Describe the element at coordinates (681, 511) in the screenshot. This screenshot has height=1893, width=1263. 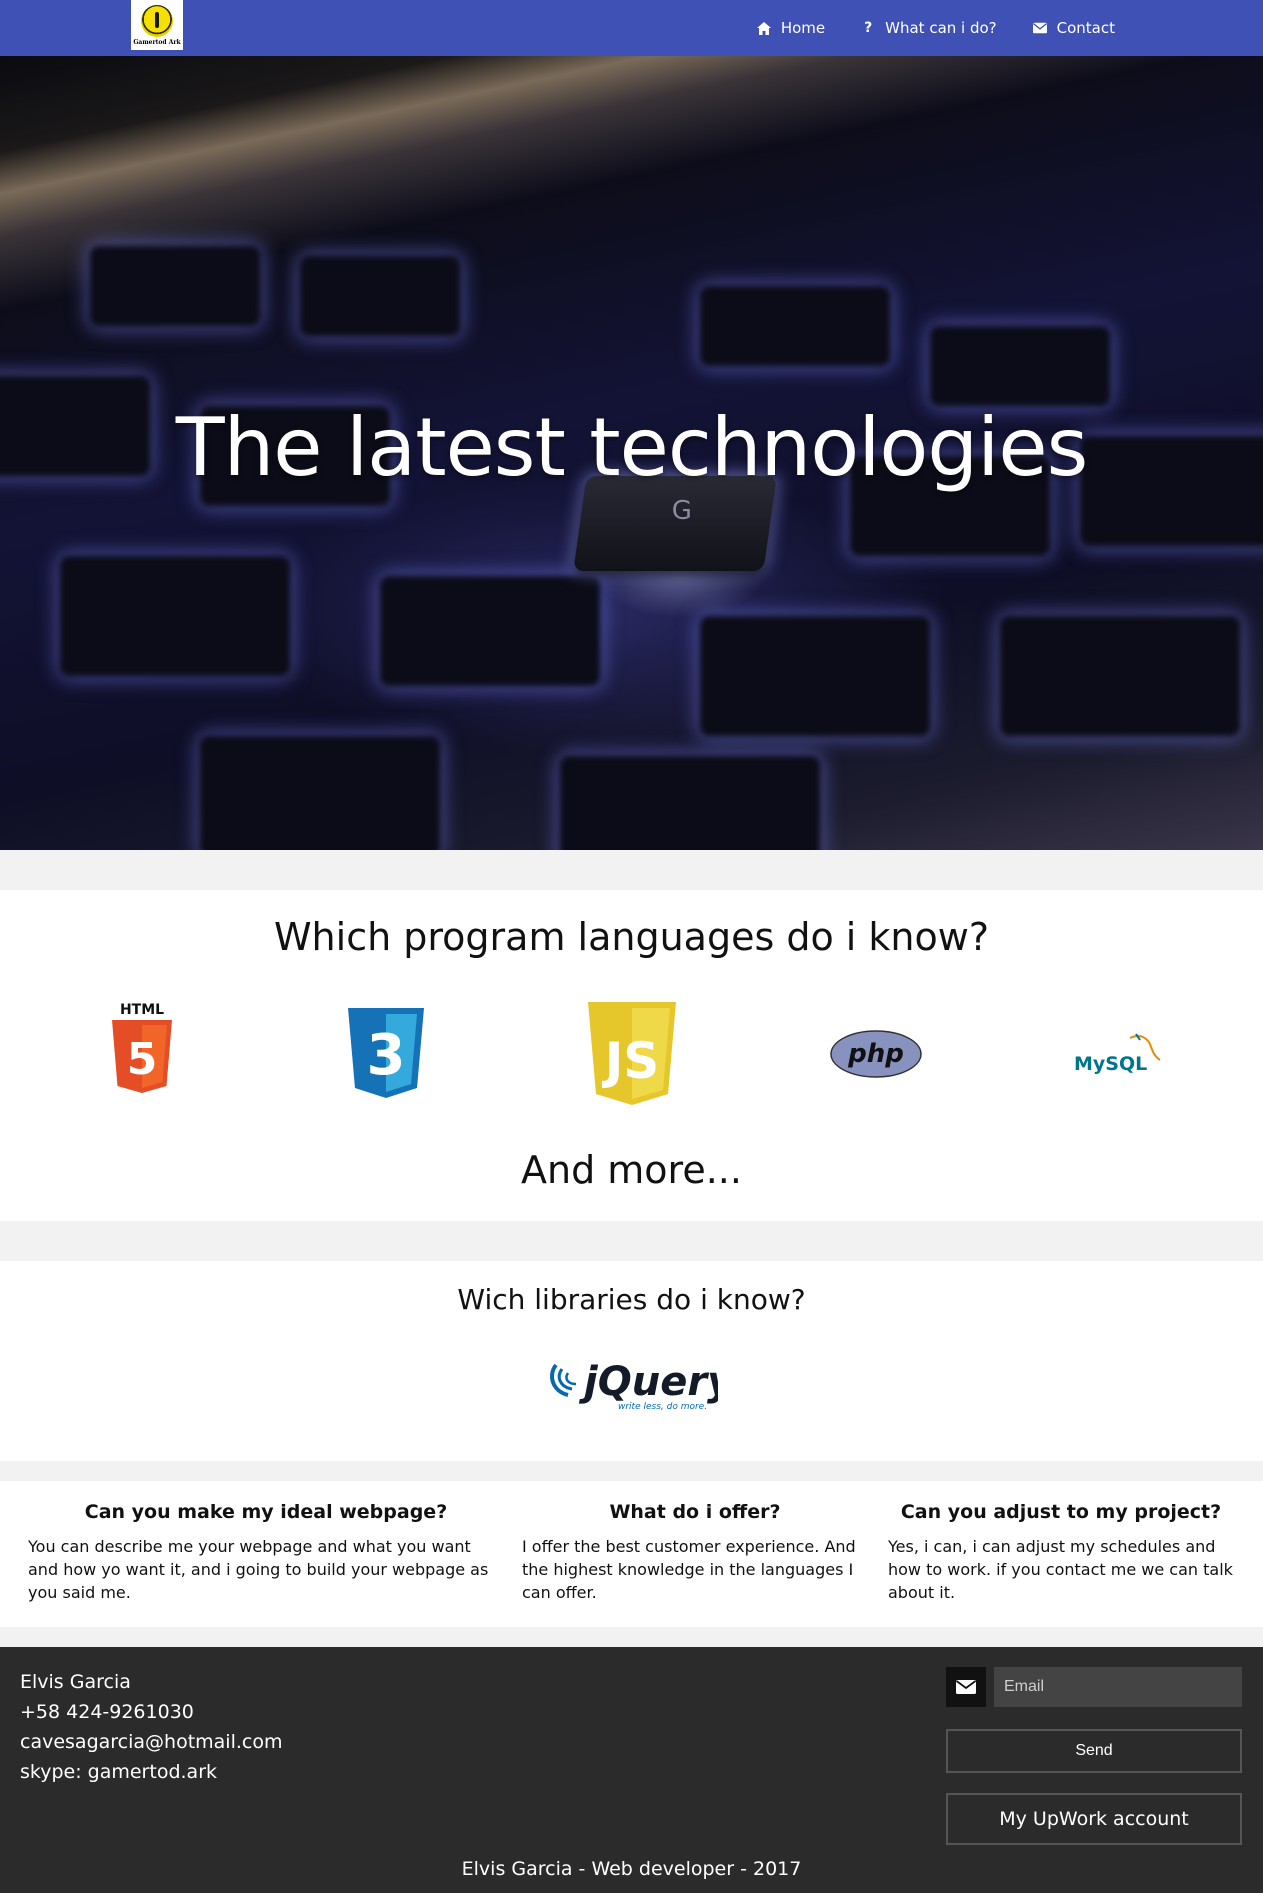
I see `key-letter: G` at that location.